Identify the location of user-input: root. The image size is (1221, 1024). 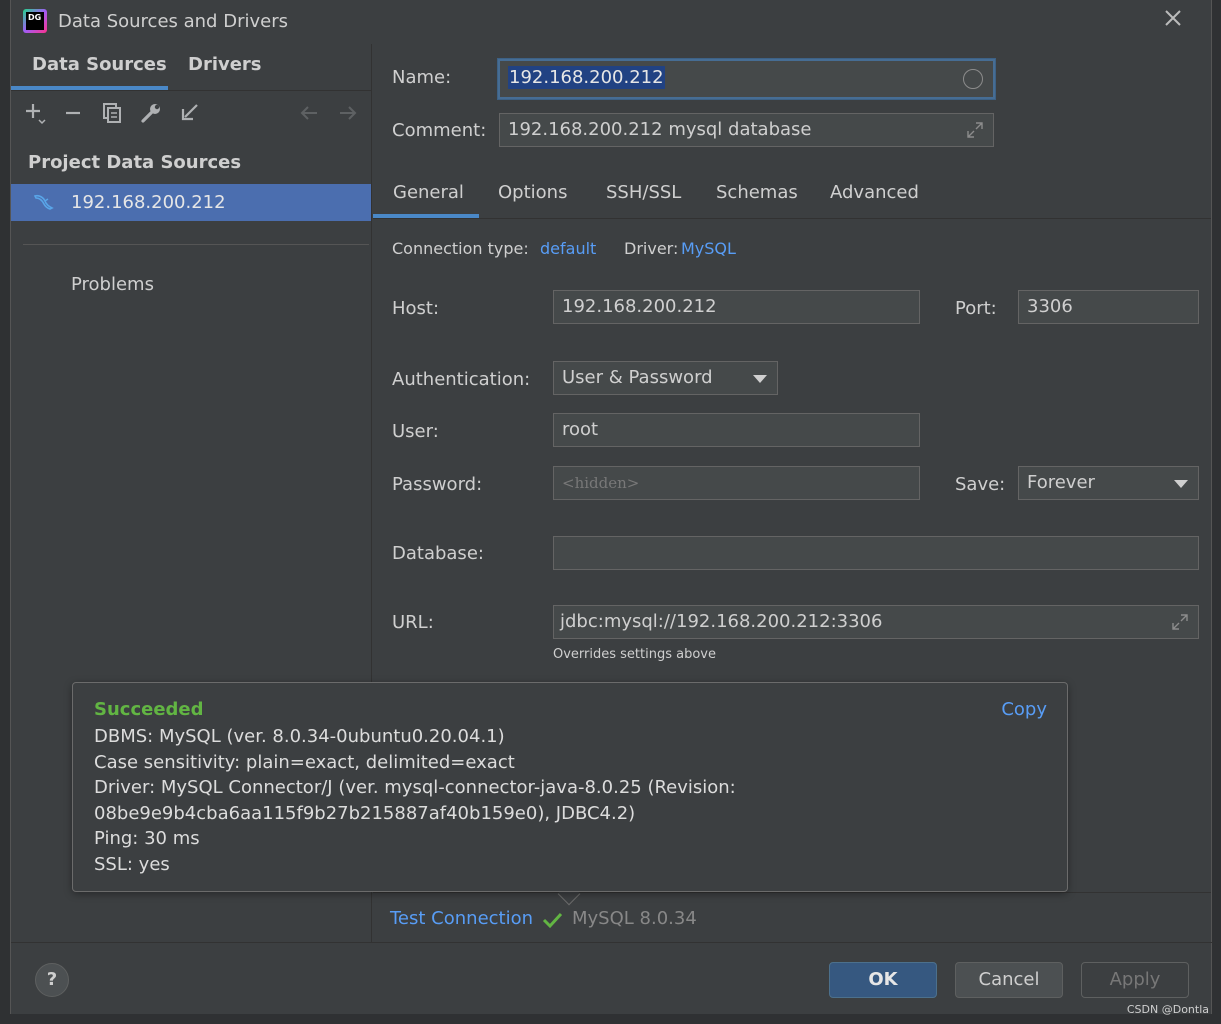
(736, 430).